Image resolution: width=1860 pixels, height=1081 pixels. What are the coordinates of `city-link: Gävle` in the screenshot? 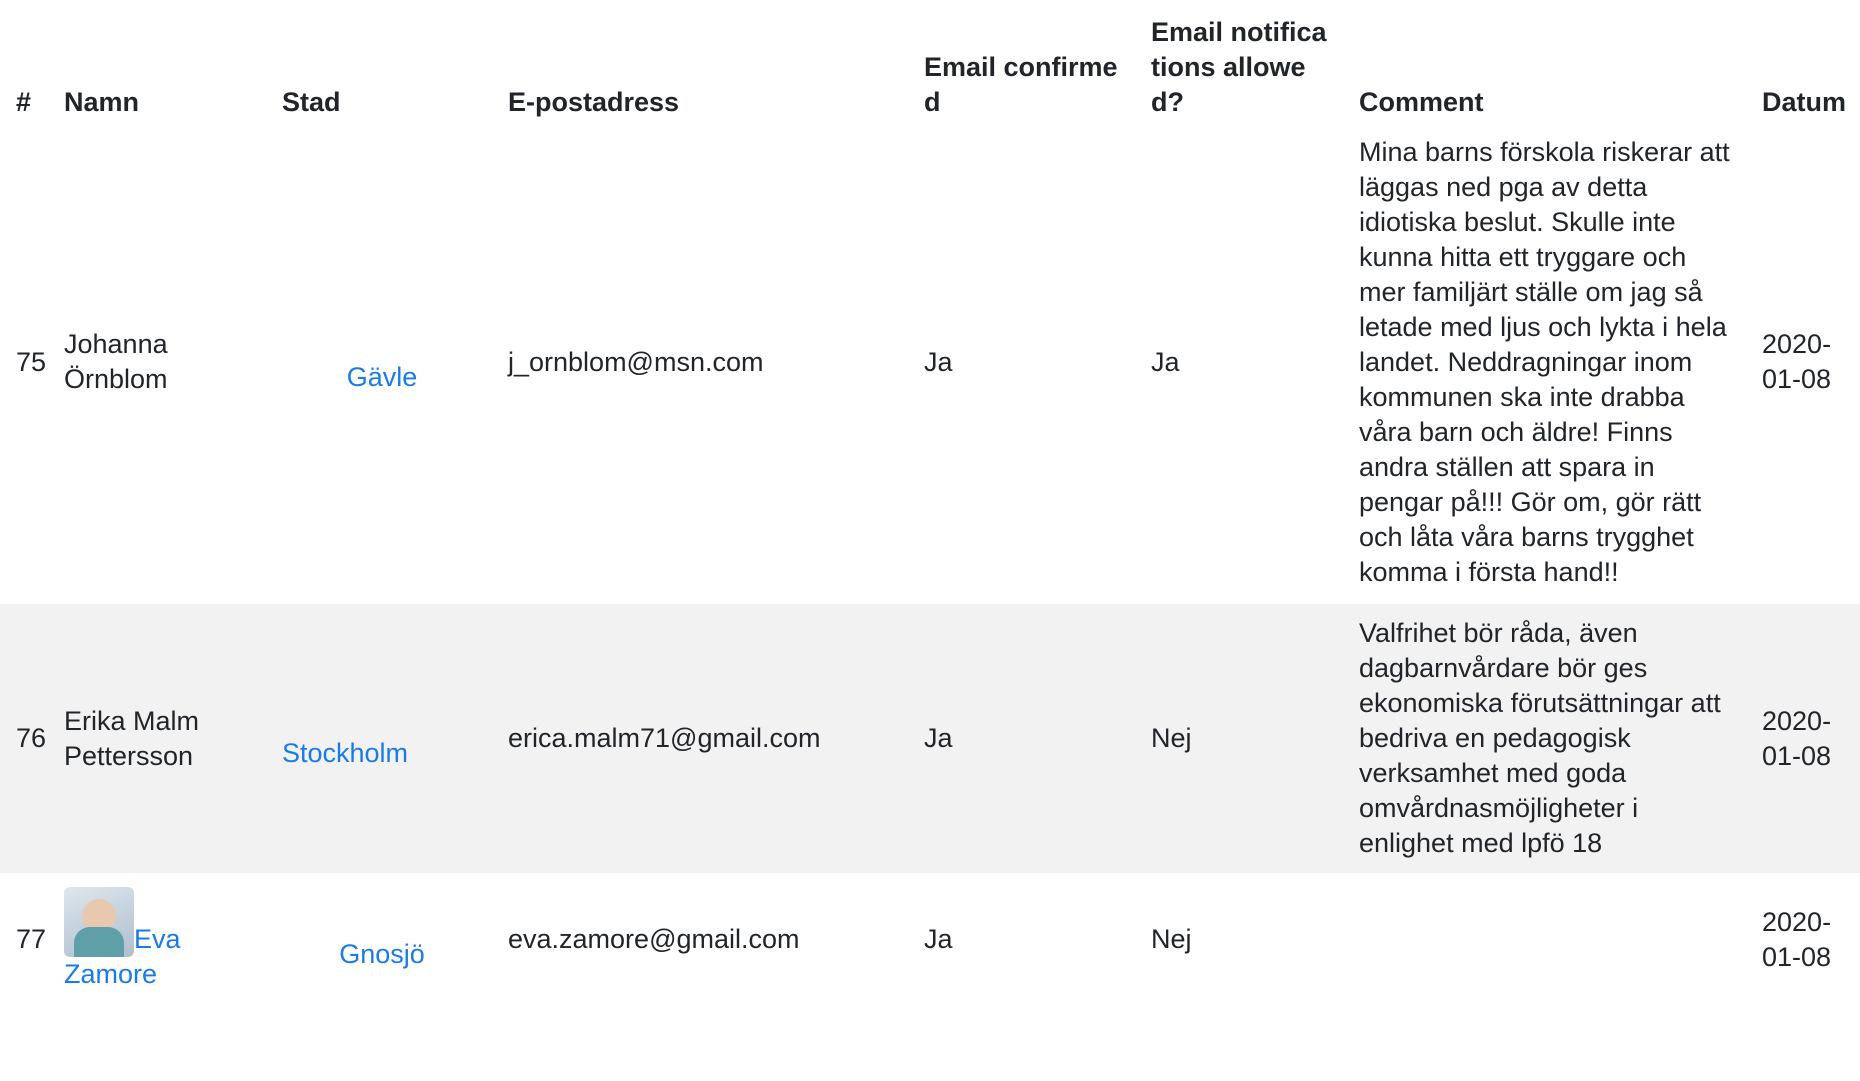 It's located at (382, 377).